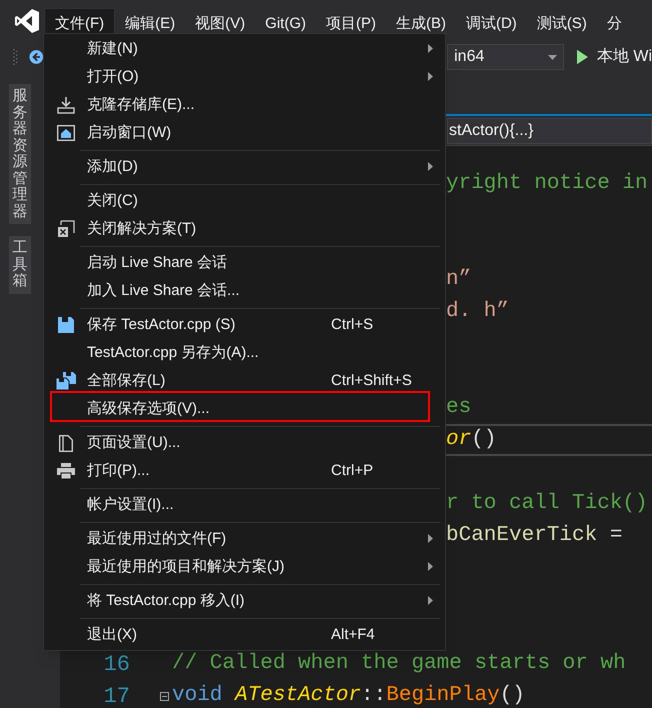 This screenshot has height=708, width=652. I want to click on home-window-icon, so click(65, 133).